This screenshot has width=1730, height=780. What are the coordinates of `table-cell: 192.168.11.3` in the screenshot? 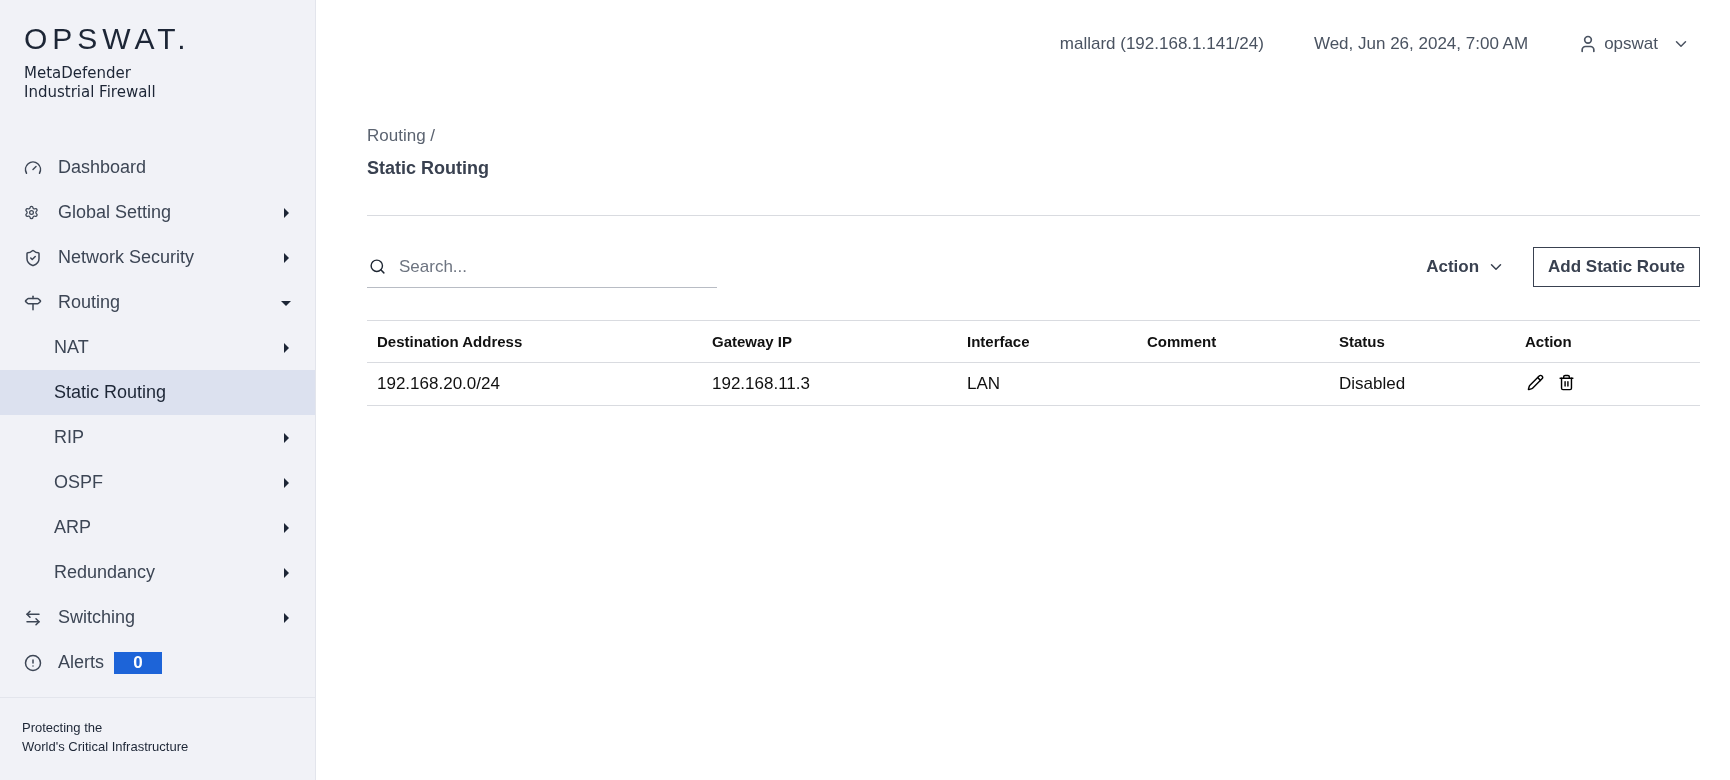 It's located at (829, 384).